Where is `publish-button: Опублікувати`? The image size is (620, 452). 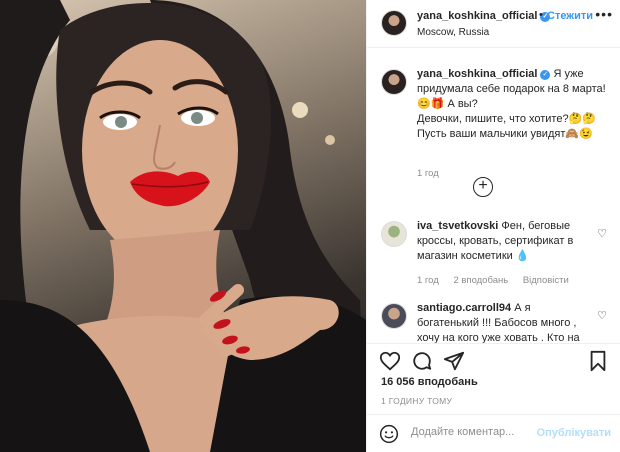 publish-button: Опублікувати is located at coordinates (574, 433).